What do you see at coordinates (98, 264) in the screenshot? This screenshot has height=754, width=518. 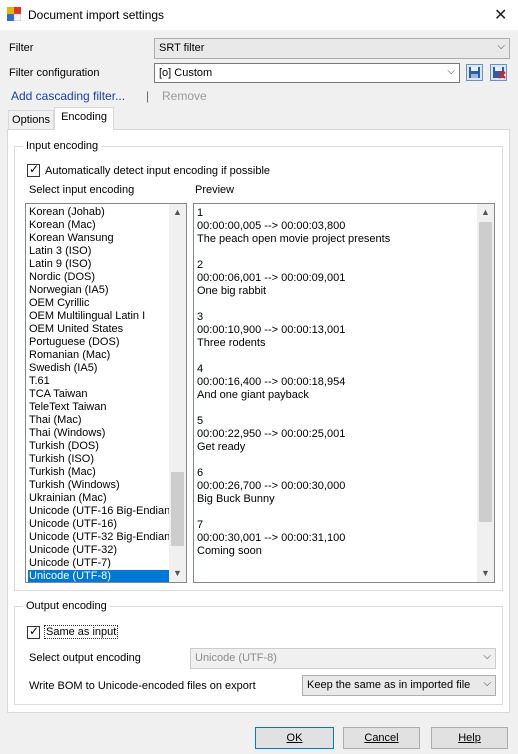 I see `encoding-list-item: Latin 9 (ISO)` at bounding box center [98, 264].